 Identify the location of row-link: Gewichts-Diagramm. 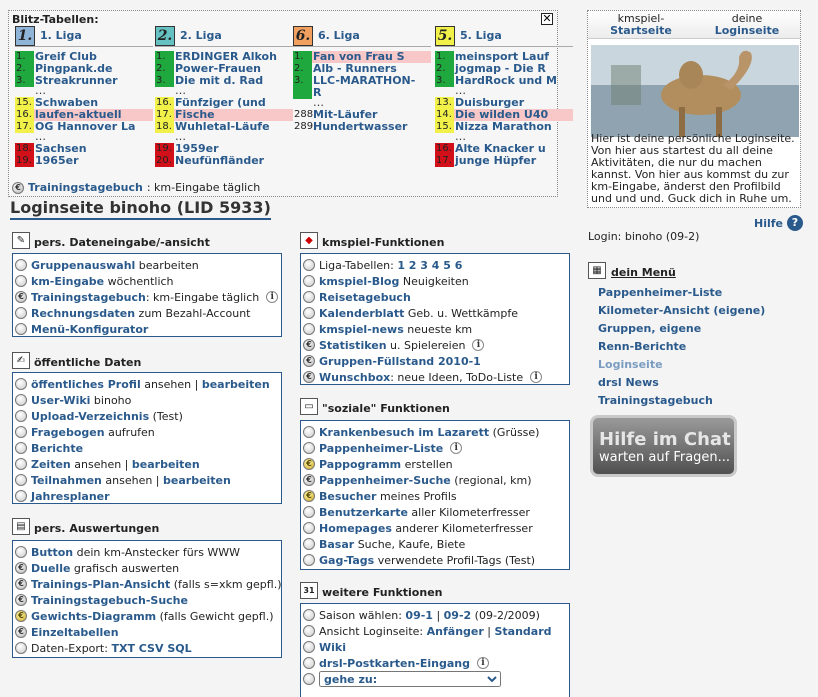
(93, 616).